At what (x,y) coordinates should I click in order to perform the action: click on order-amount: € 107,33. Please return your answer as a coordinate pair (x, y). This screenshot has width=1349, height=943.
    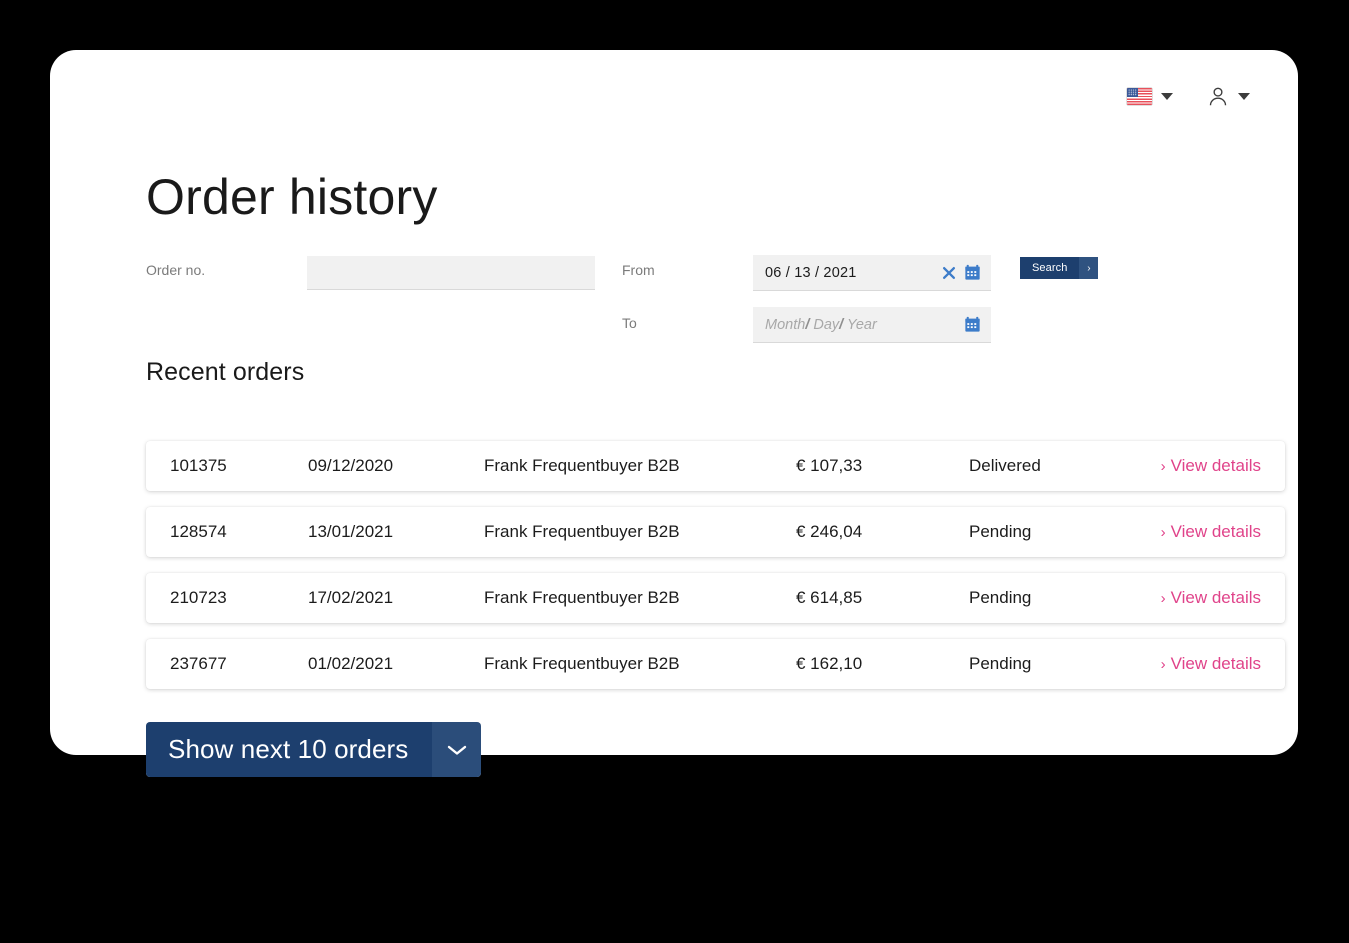
    Looking at the image, I should click on (829, 465).